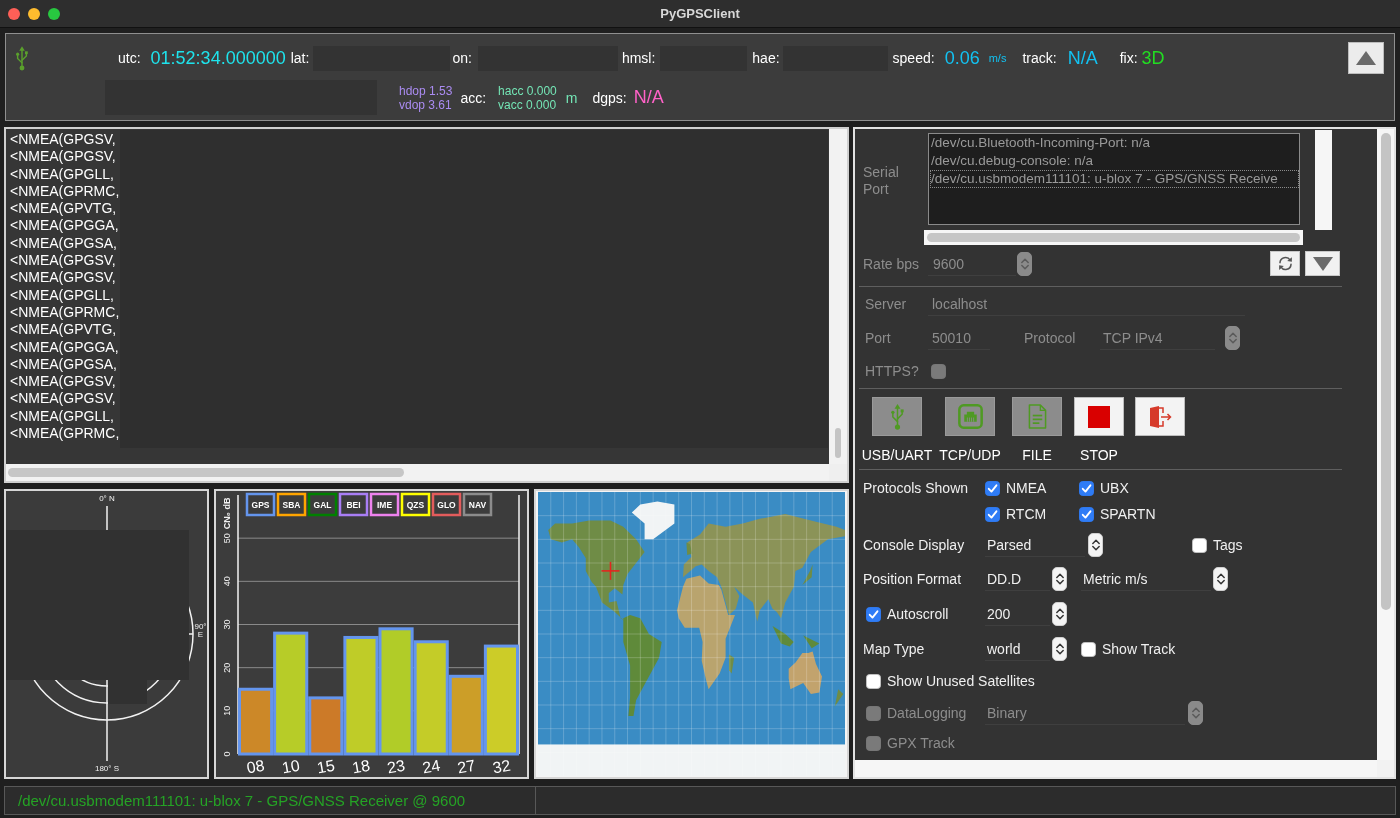 The width and height of the screenshot is (1400, 818). What do you see at coordinates (361, 766) in the screenshot?
I see `axis-tick-label: 18` at bounding box center [361, 766].